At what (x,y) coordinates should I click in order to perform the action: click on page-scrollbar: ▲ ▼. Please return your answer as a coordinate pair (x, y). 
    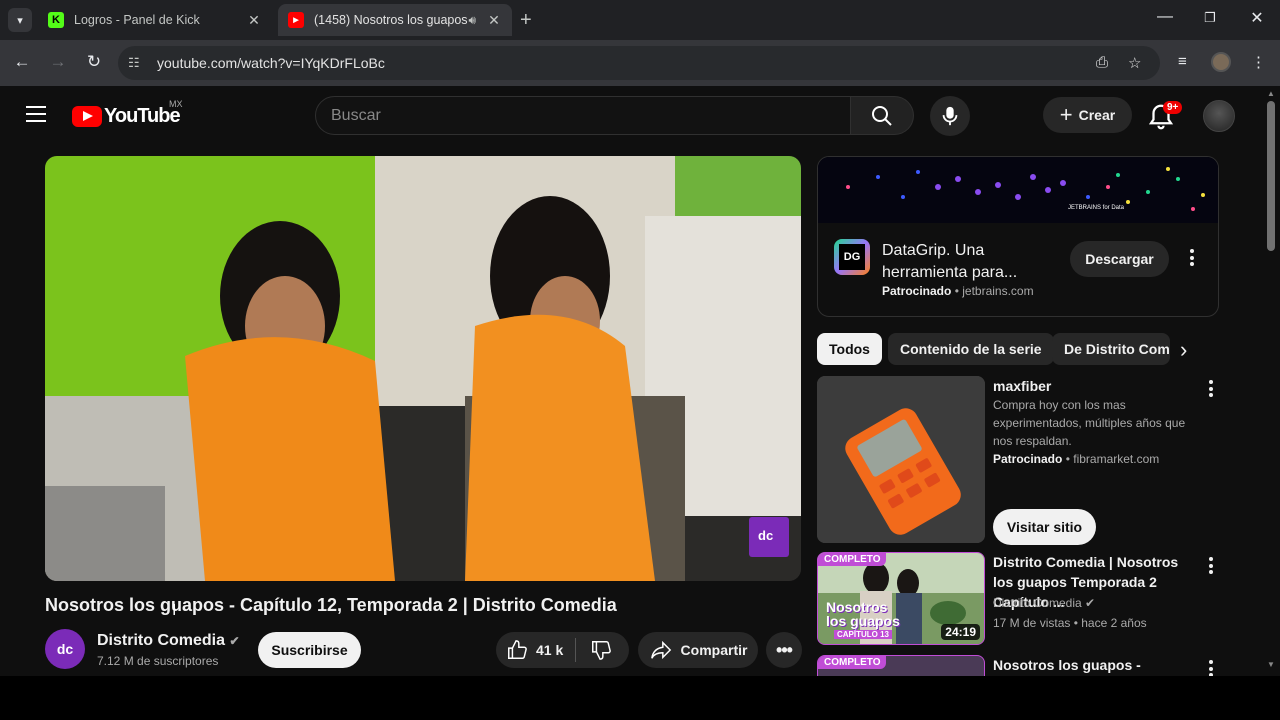
    Looking at the image, I should click on (1271, 381).